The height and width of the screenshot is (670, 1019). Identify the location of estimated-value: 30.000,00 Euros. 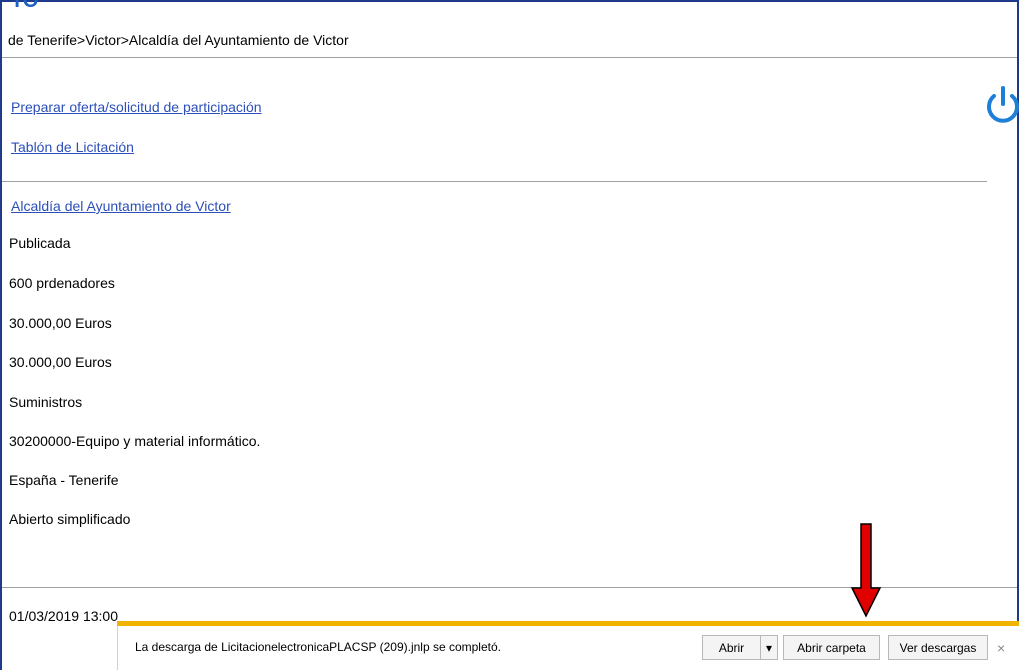
(60, 362).